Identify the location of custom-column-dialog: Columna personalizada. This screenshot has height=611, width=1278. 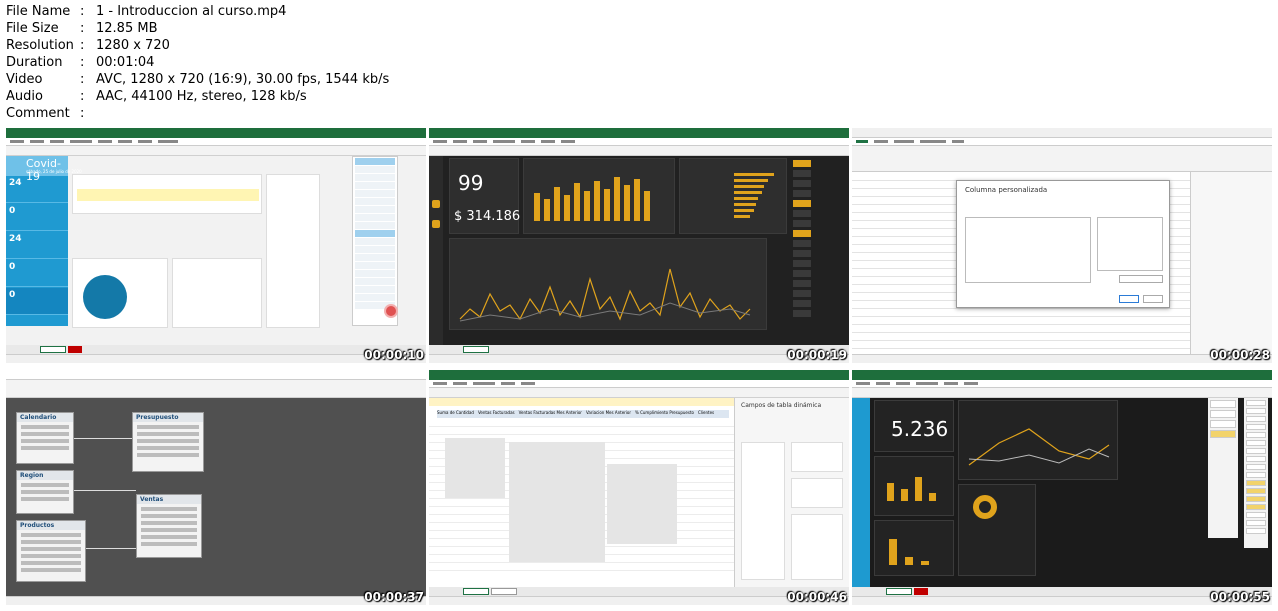
(1063, 244).